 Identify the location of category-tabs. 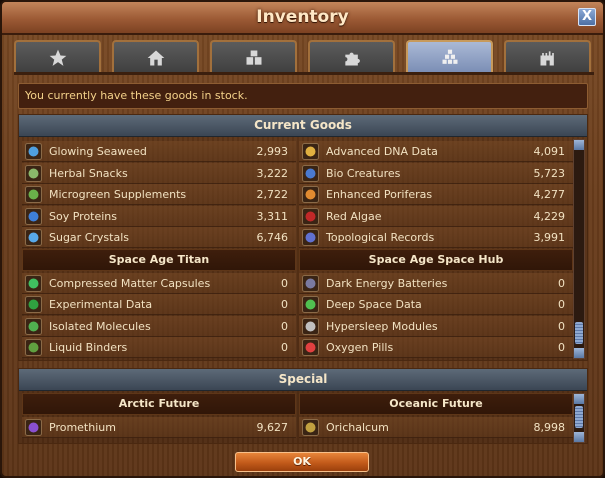
(304, 57).